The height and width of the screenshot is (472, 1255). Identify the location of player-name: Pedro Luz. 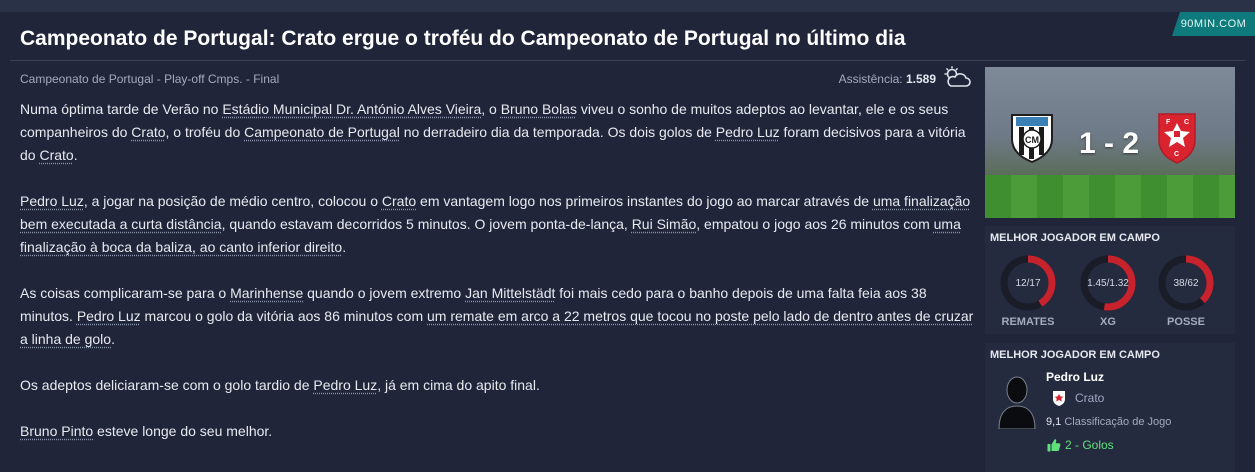
(1075, 377).